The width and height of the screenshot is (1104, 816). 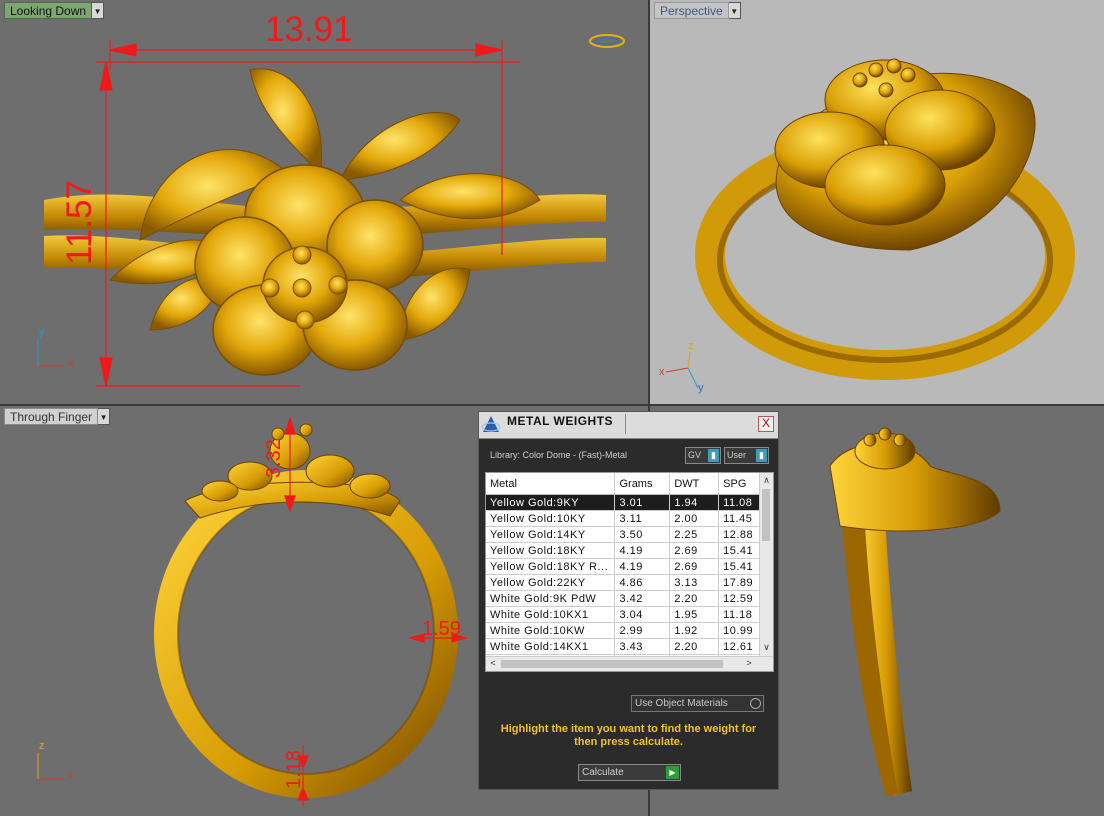 I want to click on cell-dwt: 2.00, so click(x=694, y=518).